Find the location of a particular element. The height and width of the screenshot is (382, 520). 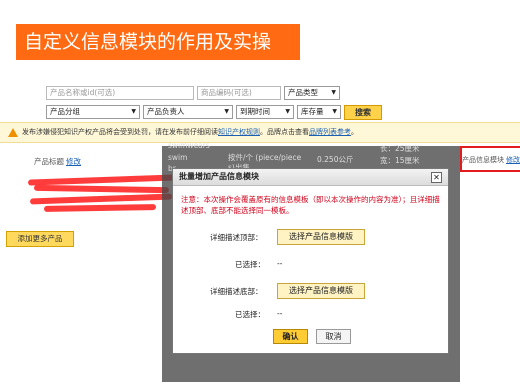

product-owner-select: 产品负责人 ▼ is located at coordinates (188, 112).